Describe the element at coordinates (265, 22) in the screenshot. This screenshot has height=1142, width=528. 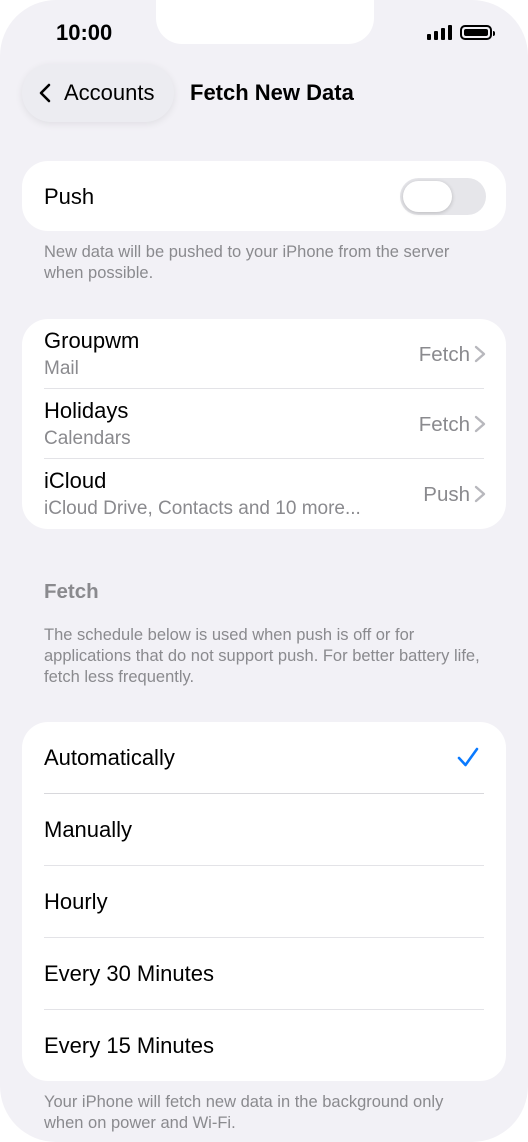
I see `notch` at that location.